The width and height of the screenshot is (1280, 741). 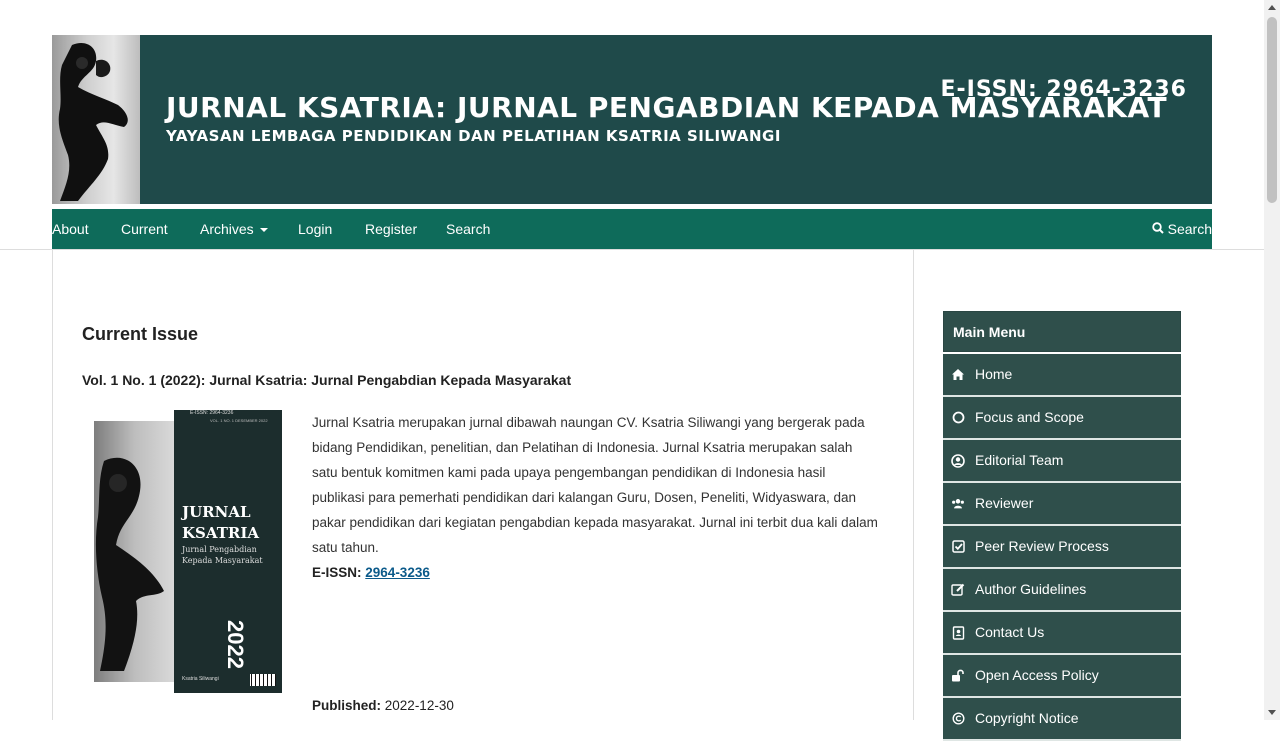 I want to click on edit-icon, so click(x=958, y=590).